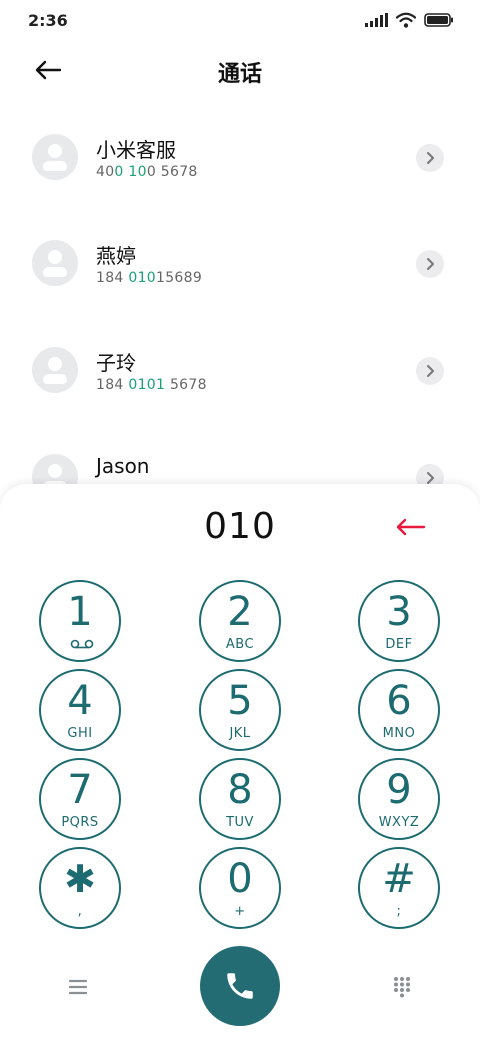 This screenshot has width=480, height=1040. What do you see at coordinates (240, 363) in the screenshot?
I see `contact-row: 子玲 184 0101 5678` at bounding box center [240, 363].